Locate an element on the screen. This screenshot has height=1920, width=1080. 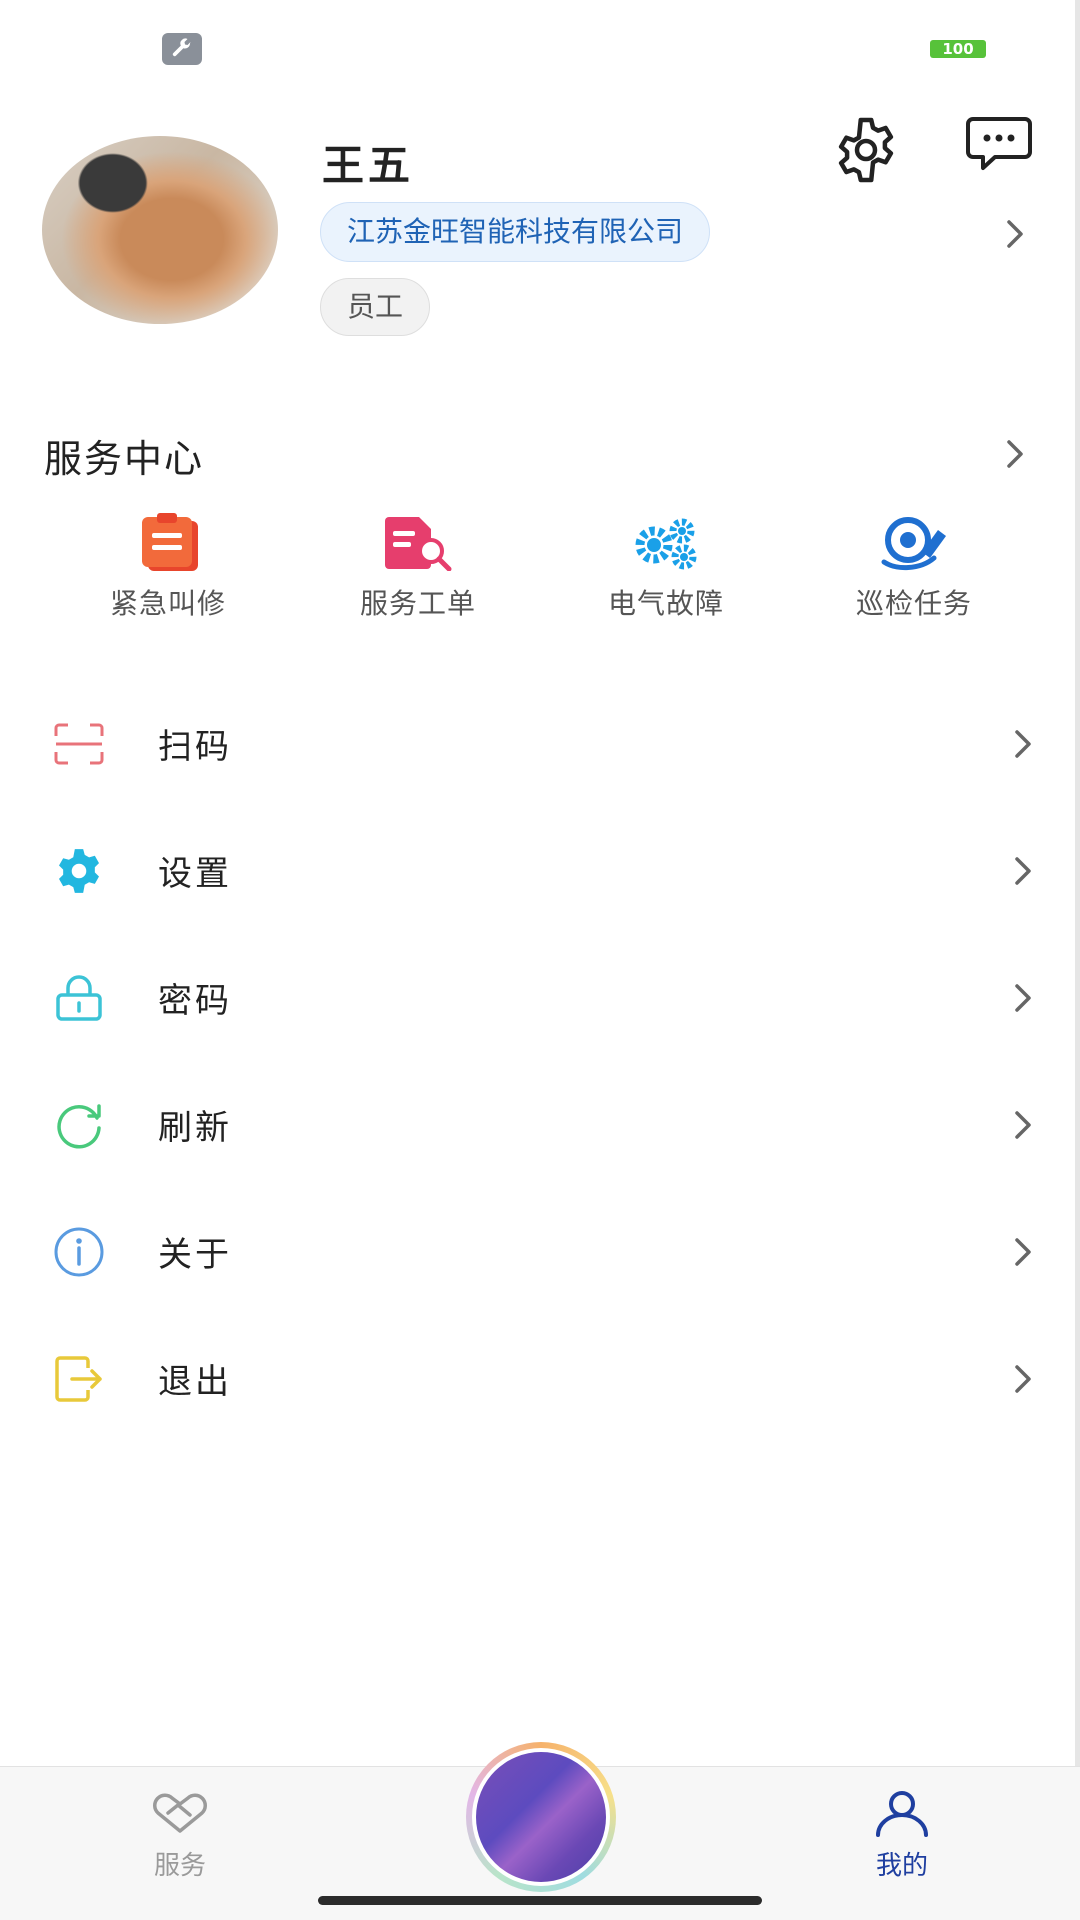
service-inspection-task: 巡检任务 is located at coordinates (914, 567).